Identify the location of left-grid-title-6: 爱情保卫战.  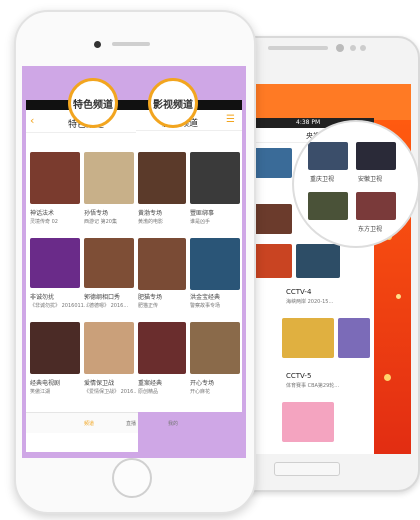
(99, 383).